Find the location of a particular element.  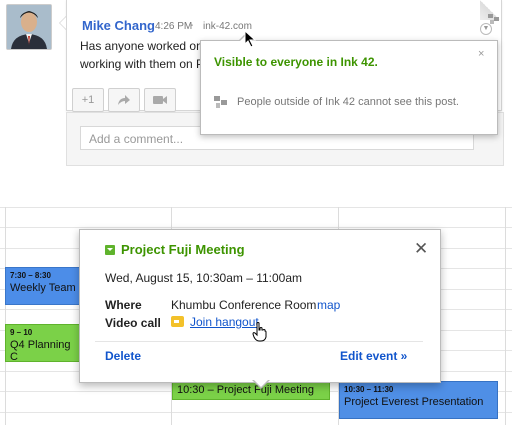

map-link: map is located at coordinates (328, 305).